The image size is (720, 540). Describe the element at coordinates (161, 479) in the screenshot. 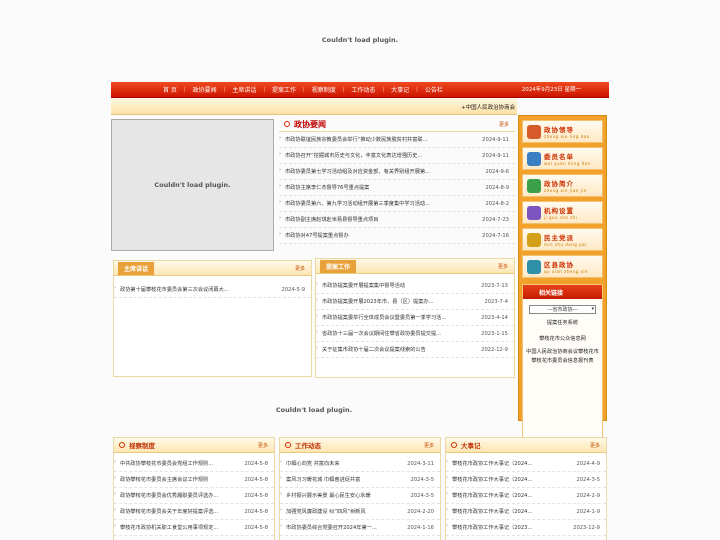

I see `list-item-title: 政协攀枝花市委员会主席会议工作规则` at that location.